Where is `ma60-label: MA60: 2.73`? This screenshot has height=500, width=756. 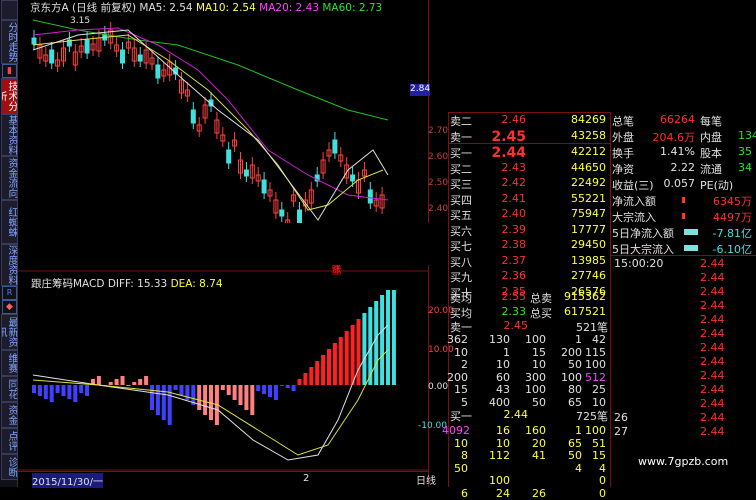 ma60-label: MA60: 2.73 is located at coordinates (352, 8).